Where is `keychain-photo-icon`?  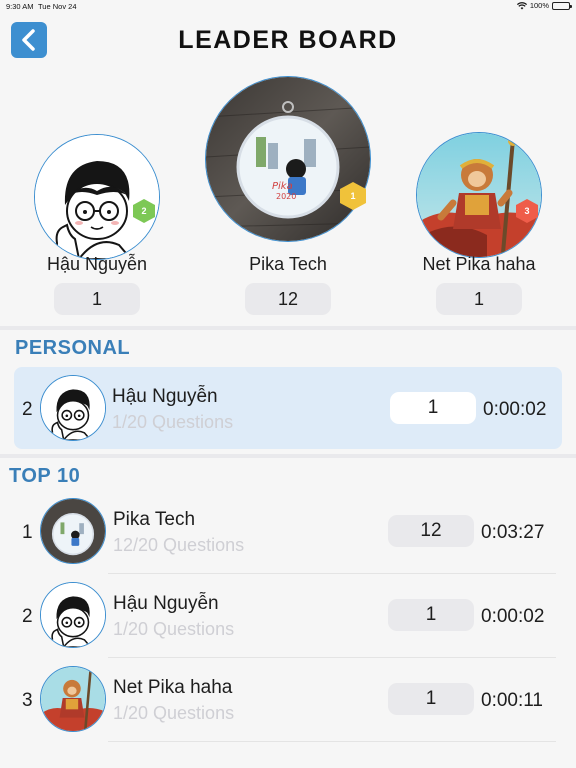
keychain-photo-icon is located at coordinates (73, 531).